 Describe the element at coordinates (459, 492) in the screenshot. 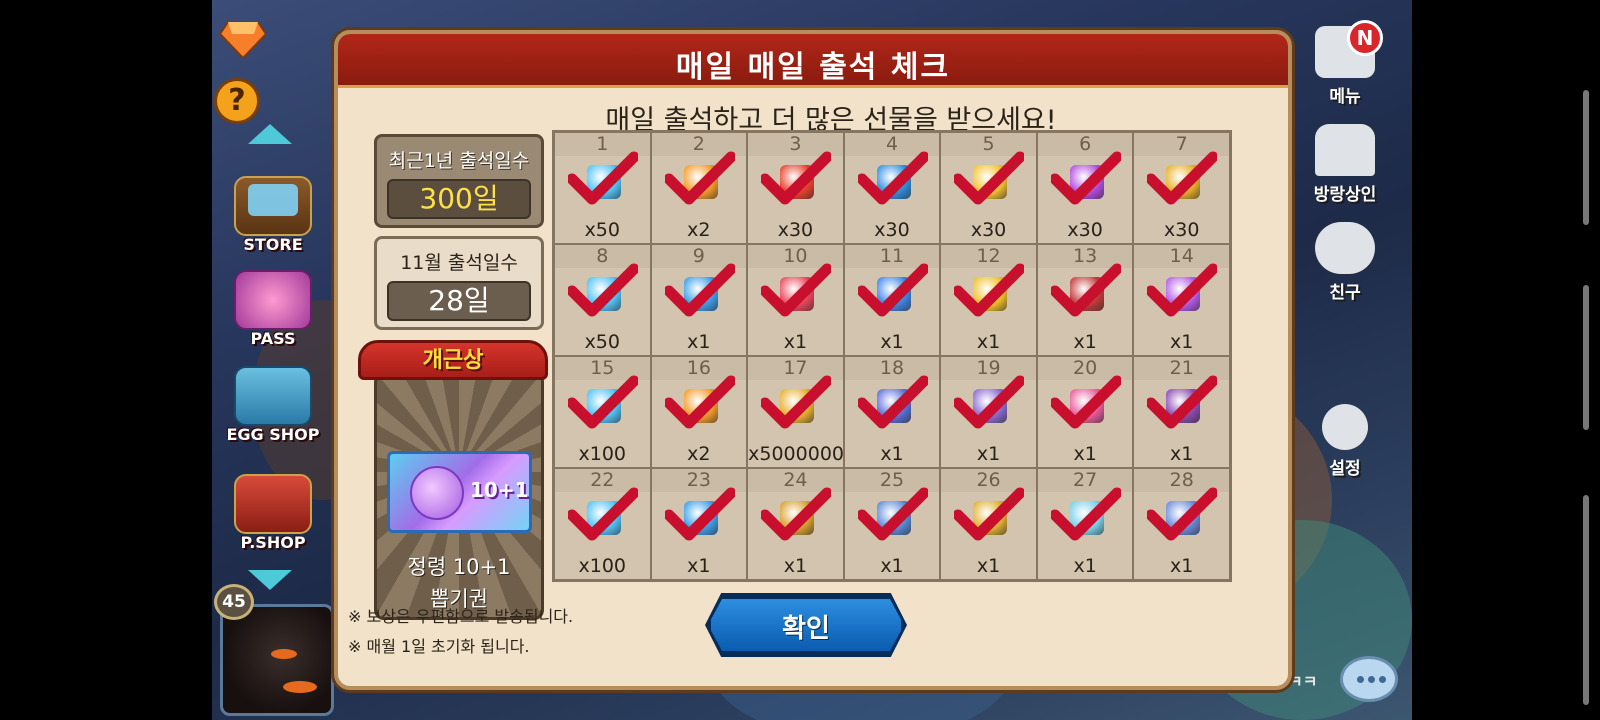

I see `summon-ticket-icon: 10+1` at that location.